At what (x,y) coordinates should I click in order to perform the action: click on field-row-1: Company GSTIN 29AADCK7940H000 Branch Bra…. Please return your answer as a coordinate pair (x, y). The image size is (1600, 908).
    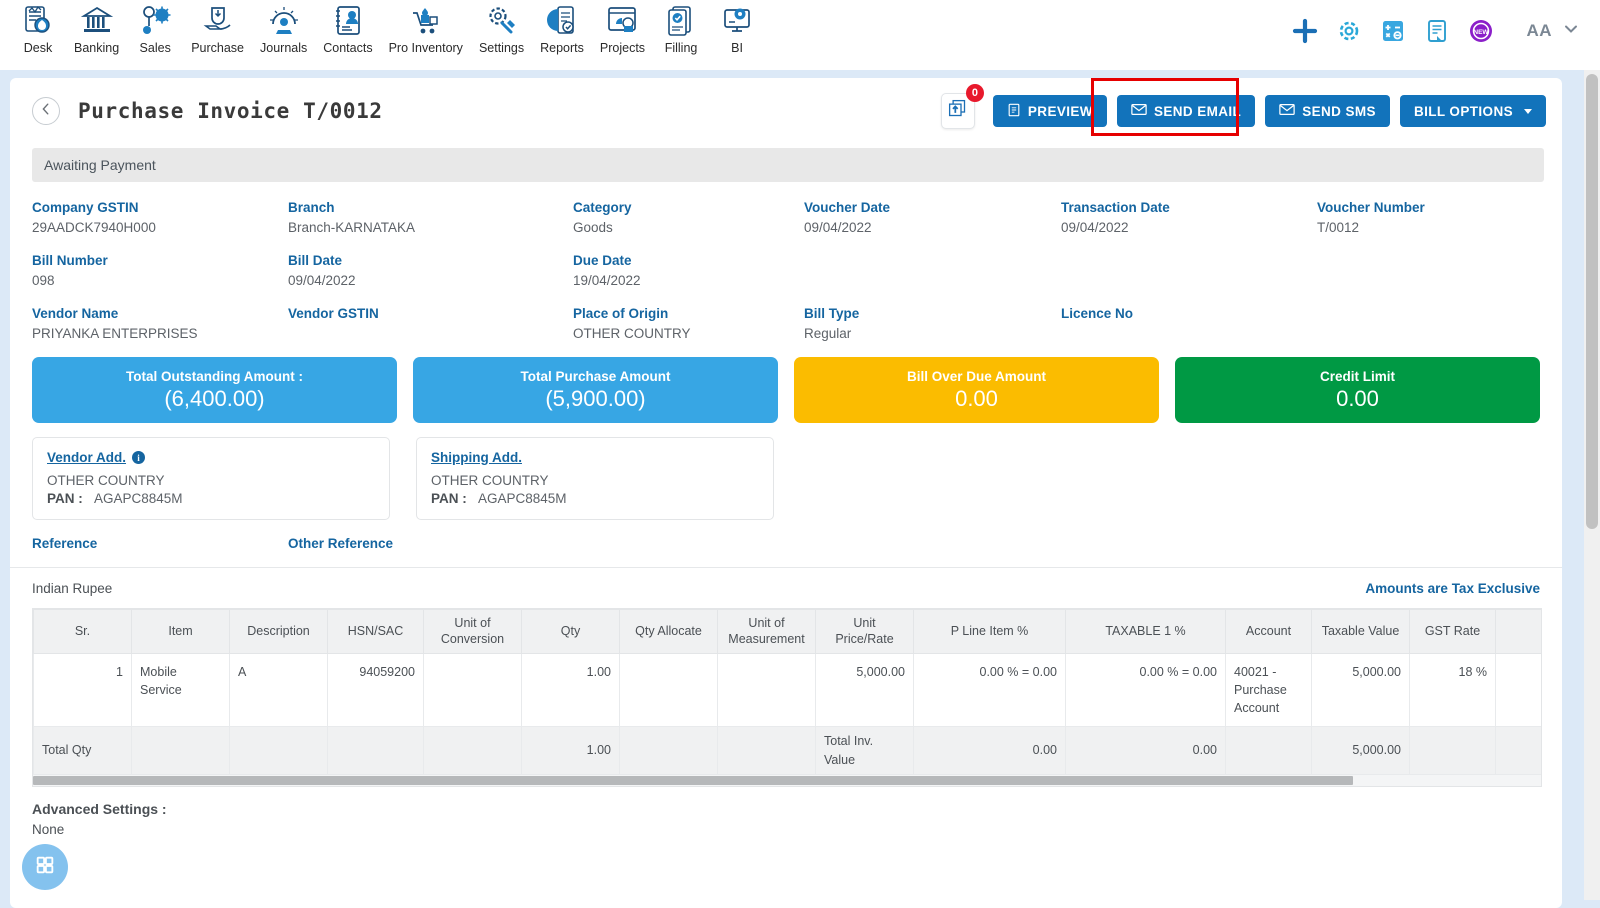
    Looking at the image, I should click on (786, 217).